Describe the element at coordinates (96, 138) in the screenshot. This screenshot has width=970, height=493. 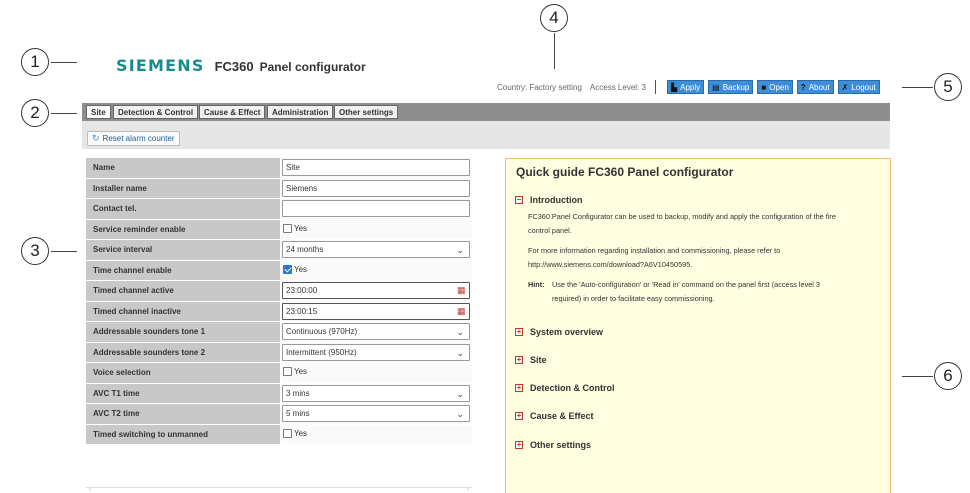
I see `reset-icon: ↻` at that location.